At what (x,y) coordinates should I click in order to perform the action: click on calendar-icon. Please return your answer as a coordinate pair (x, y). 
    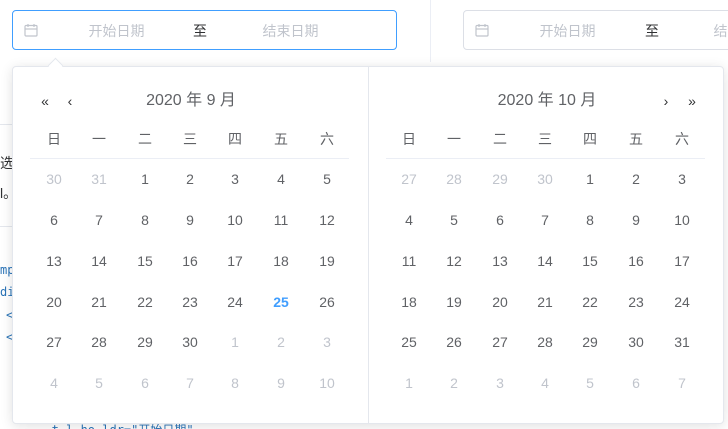
    Looking at the image, I should click on (31, 30).